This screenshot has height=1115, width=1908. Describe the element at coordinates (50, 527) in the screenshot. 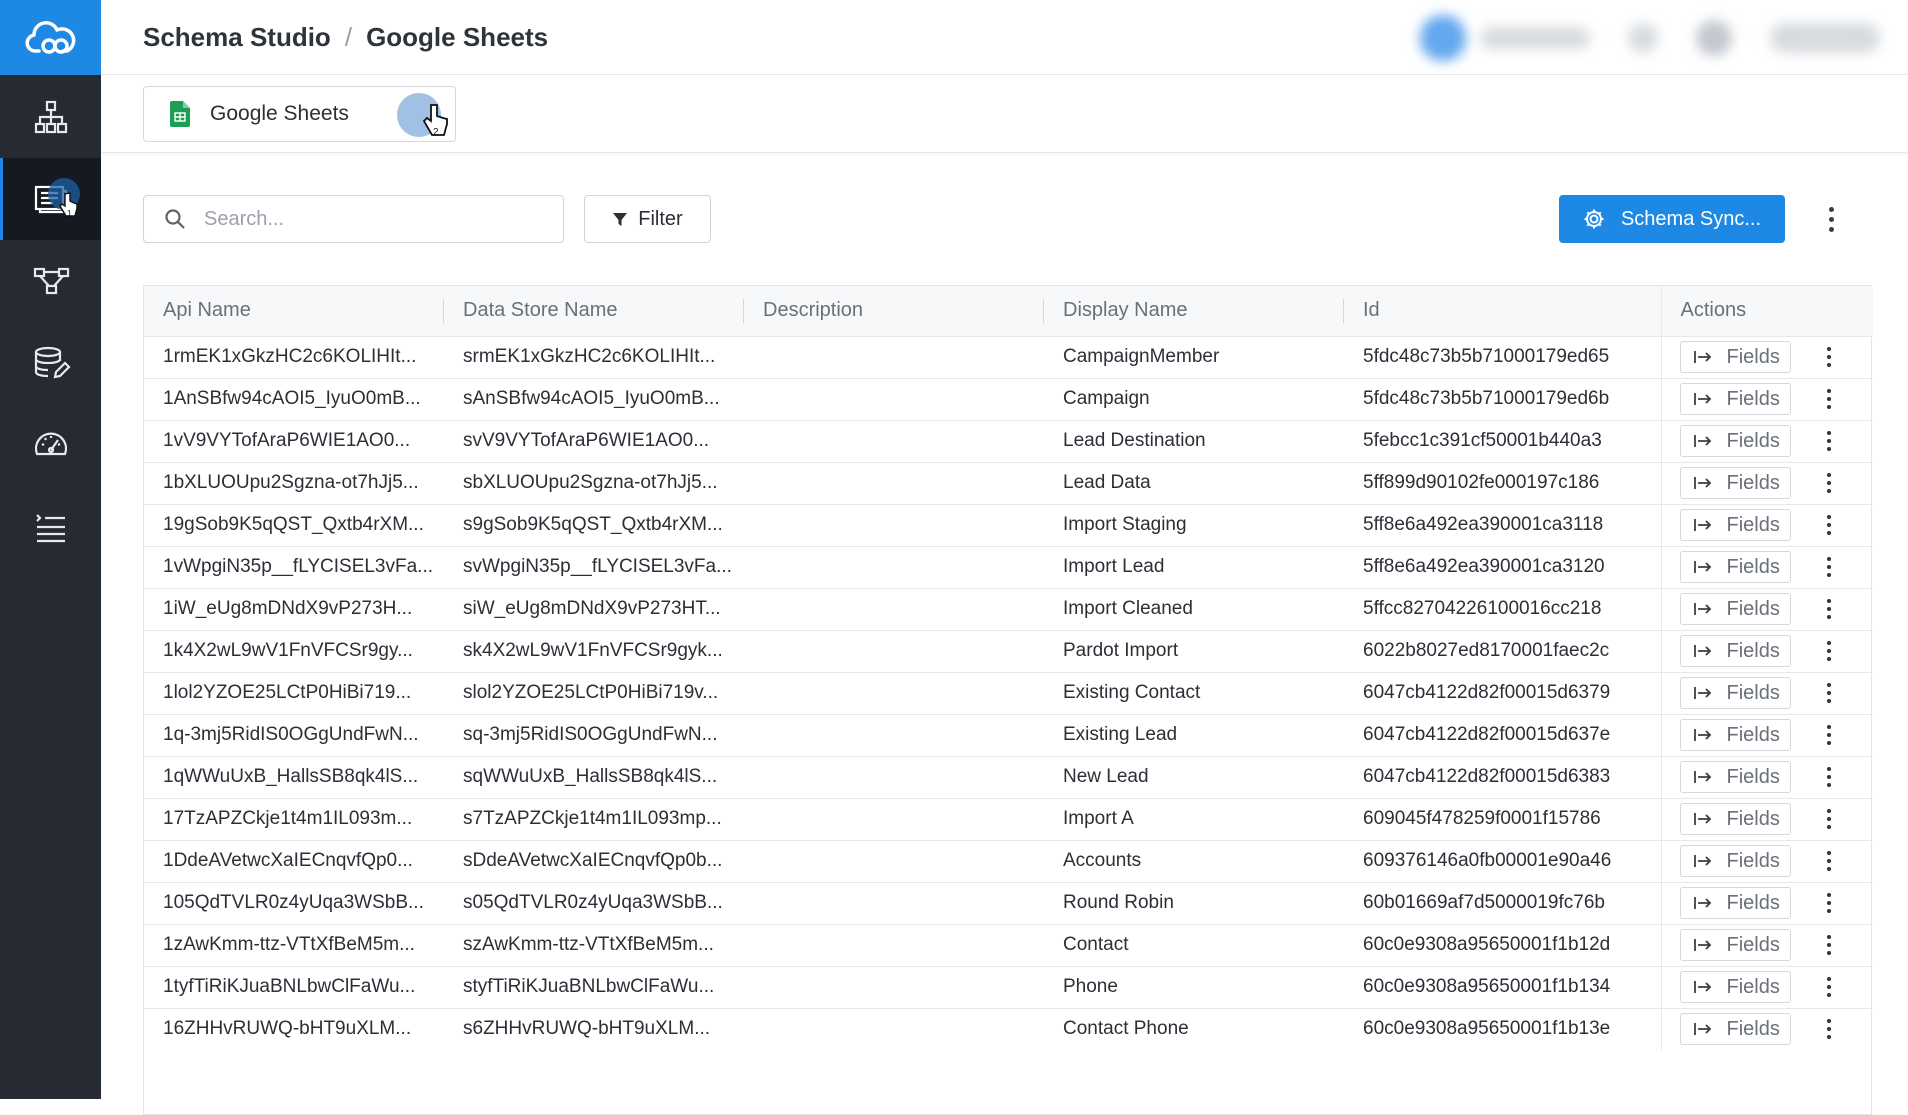

I see `nav-item-tasks` at that location.